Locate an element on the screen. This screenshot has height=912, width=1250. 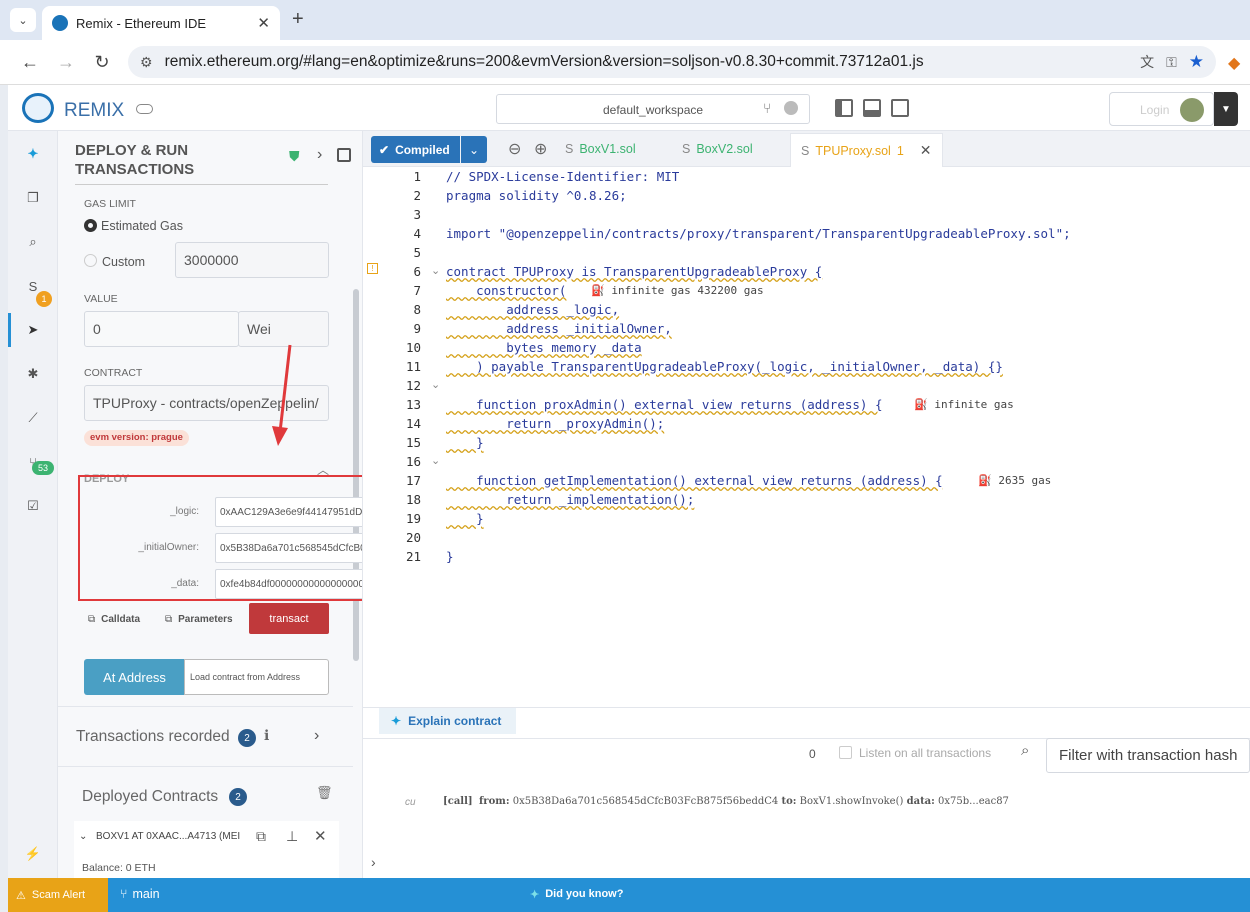
deploy-run-icon: ➤ is located at coordinates (33, 330).